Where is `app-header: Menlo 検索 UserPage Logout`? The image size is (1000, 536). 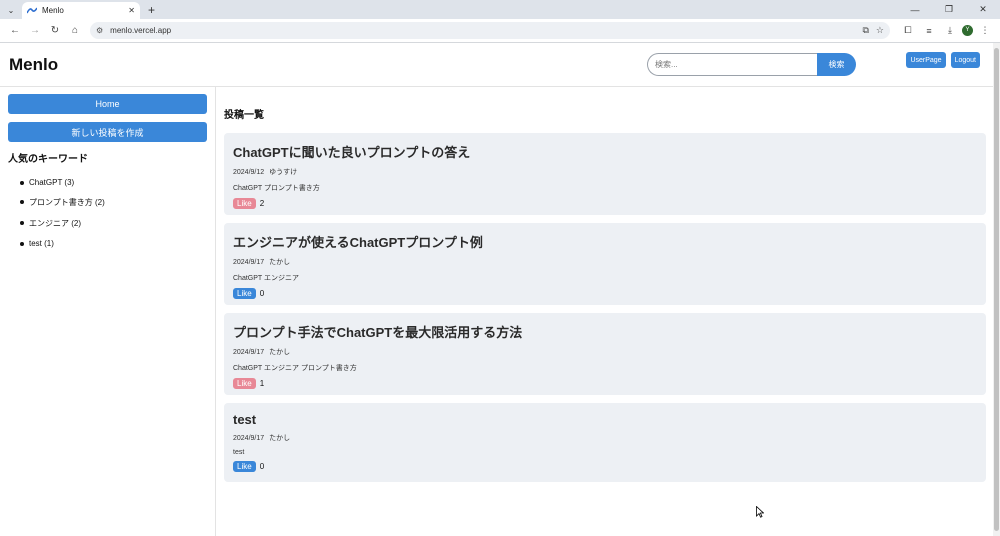 app-header: Menlo 検索 UserPage Logout is located at coordinates (496, 65).